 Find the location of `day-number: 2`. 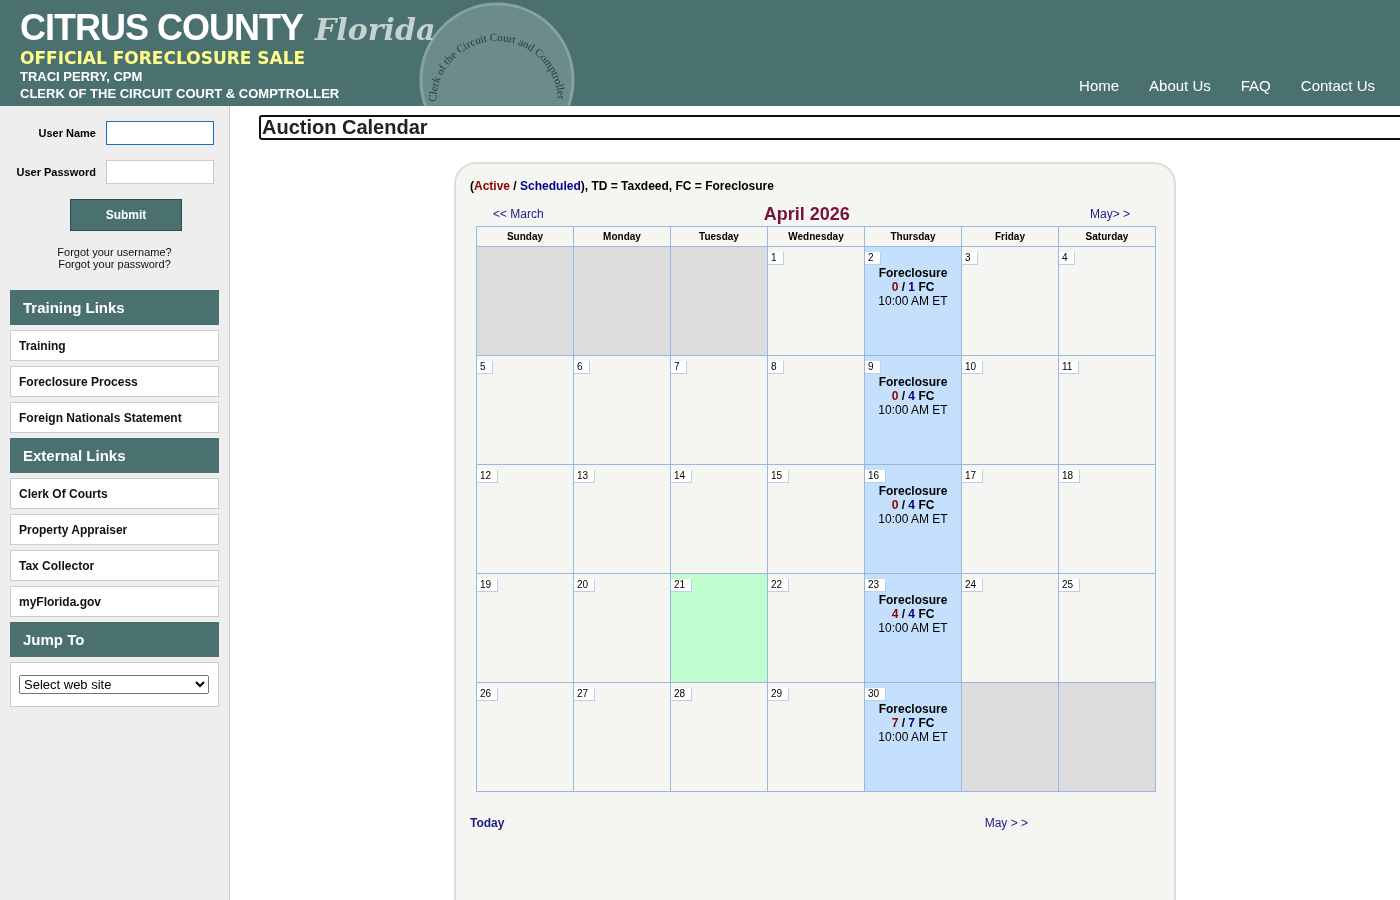

day-number: 2 is located at coordinates (873, 258).